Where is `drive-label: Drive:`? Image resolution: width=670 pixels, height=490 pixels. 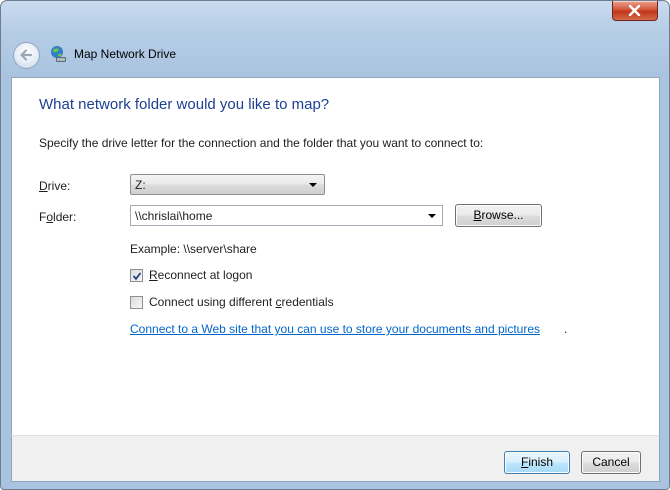
drive-label: Drive: is located at coordinates (55, 186).